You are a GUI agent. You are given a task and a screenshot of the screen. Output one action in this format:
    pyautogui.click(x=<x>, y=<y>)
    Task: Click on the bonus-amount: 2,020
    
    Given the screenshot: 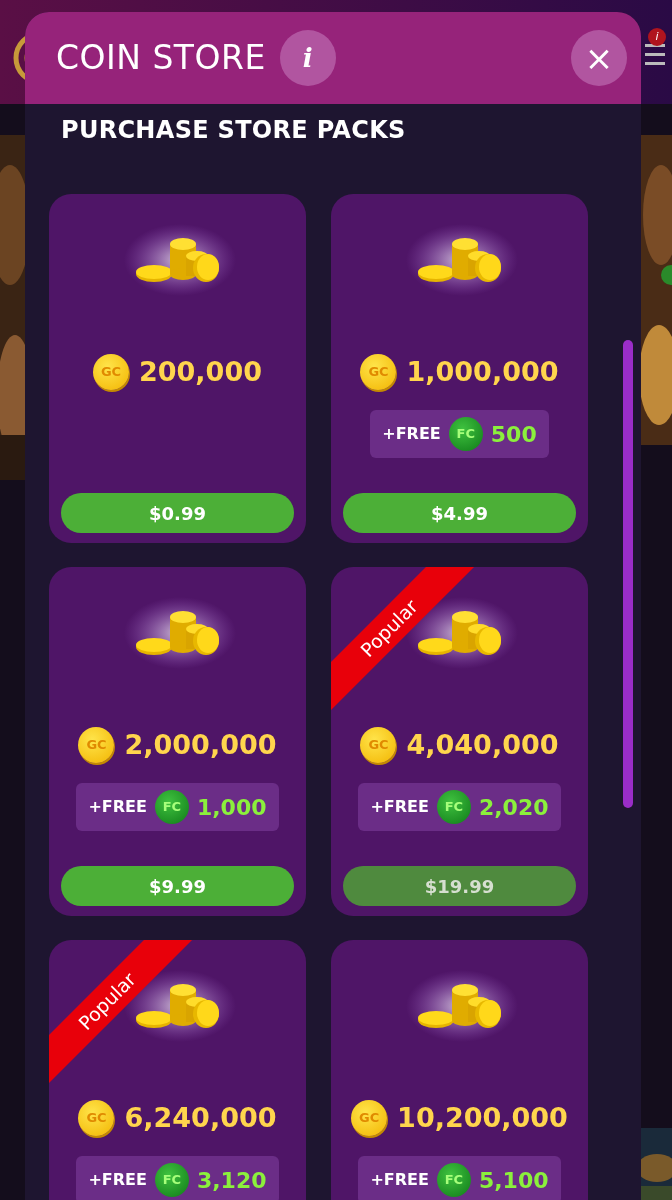 What is the action you would take?
    pyautogui.click(x=513, y=807)
    